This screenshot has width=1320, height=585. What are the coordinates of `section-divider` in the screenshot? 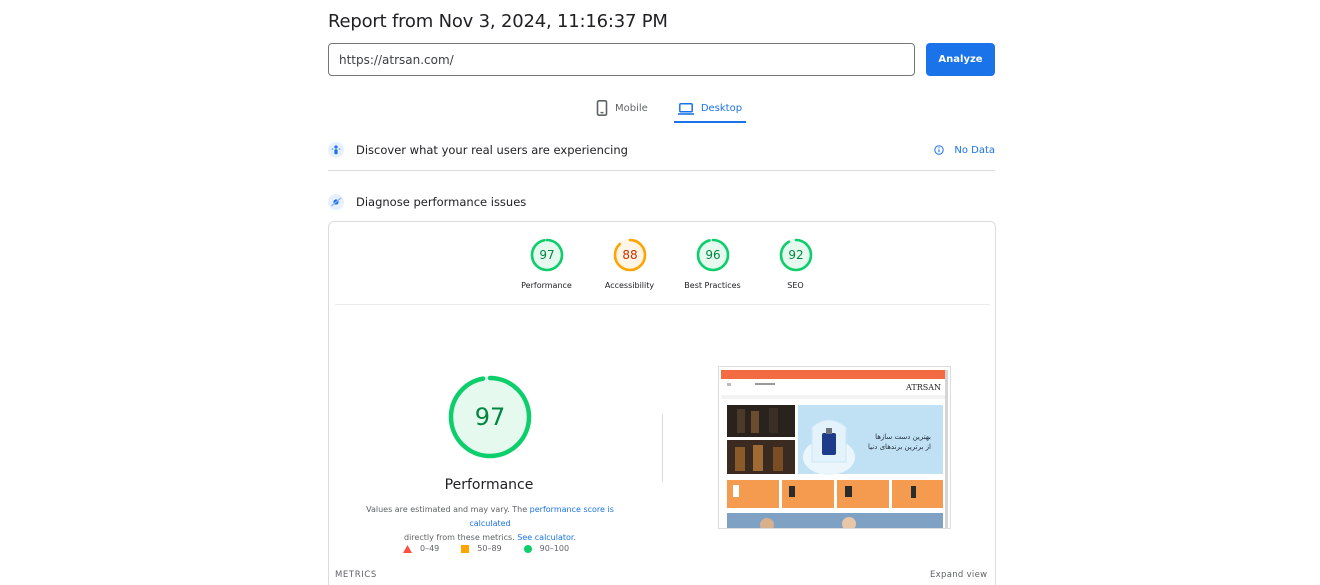 It's located at (661, 170).